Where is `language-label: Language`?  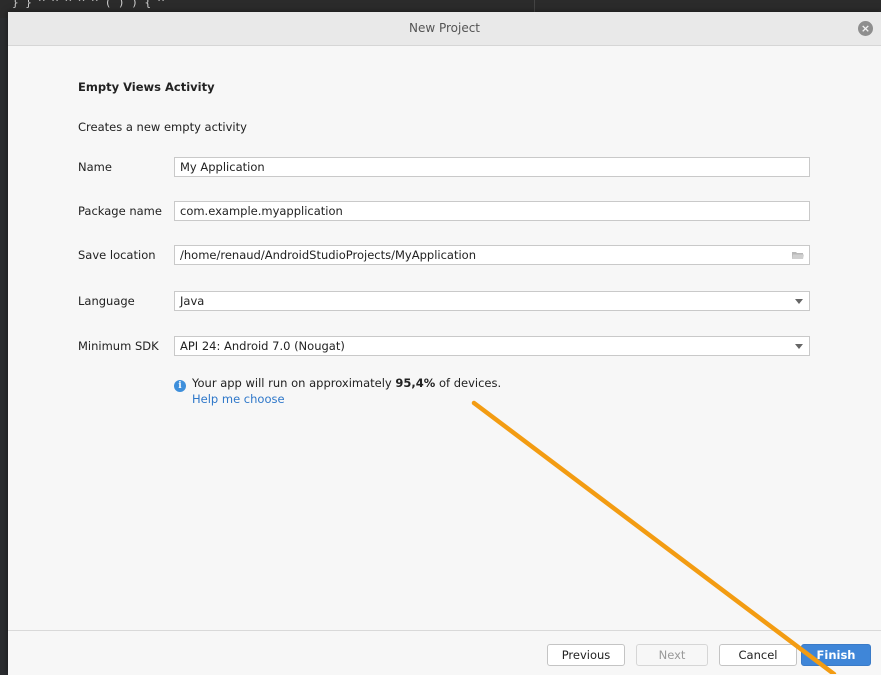 language-label: Language is located at coordinates (106, 301).